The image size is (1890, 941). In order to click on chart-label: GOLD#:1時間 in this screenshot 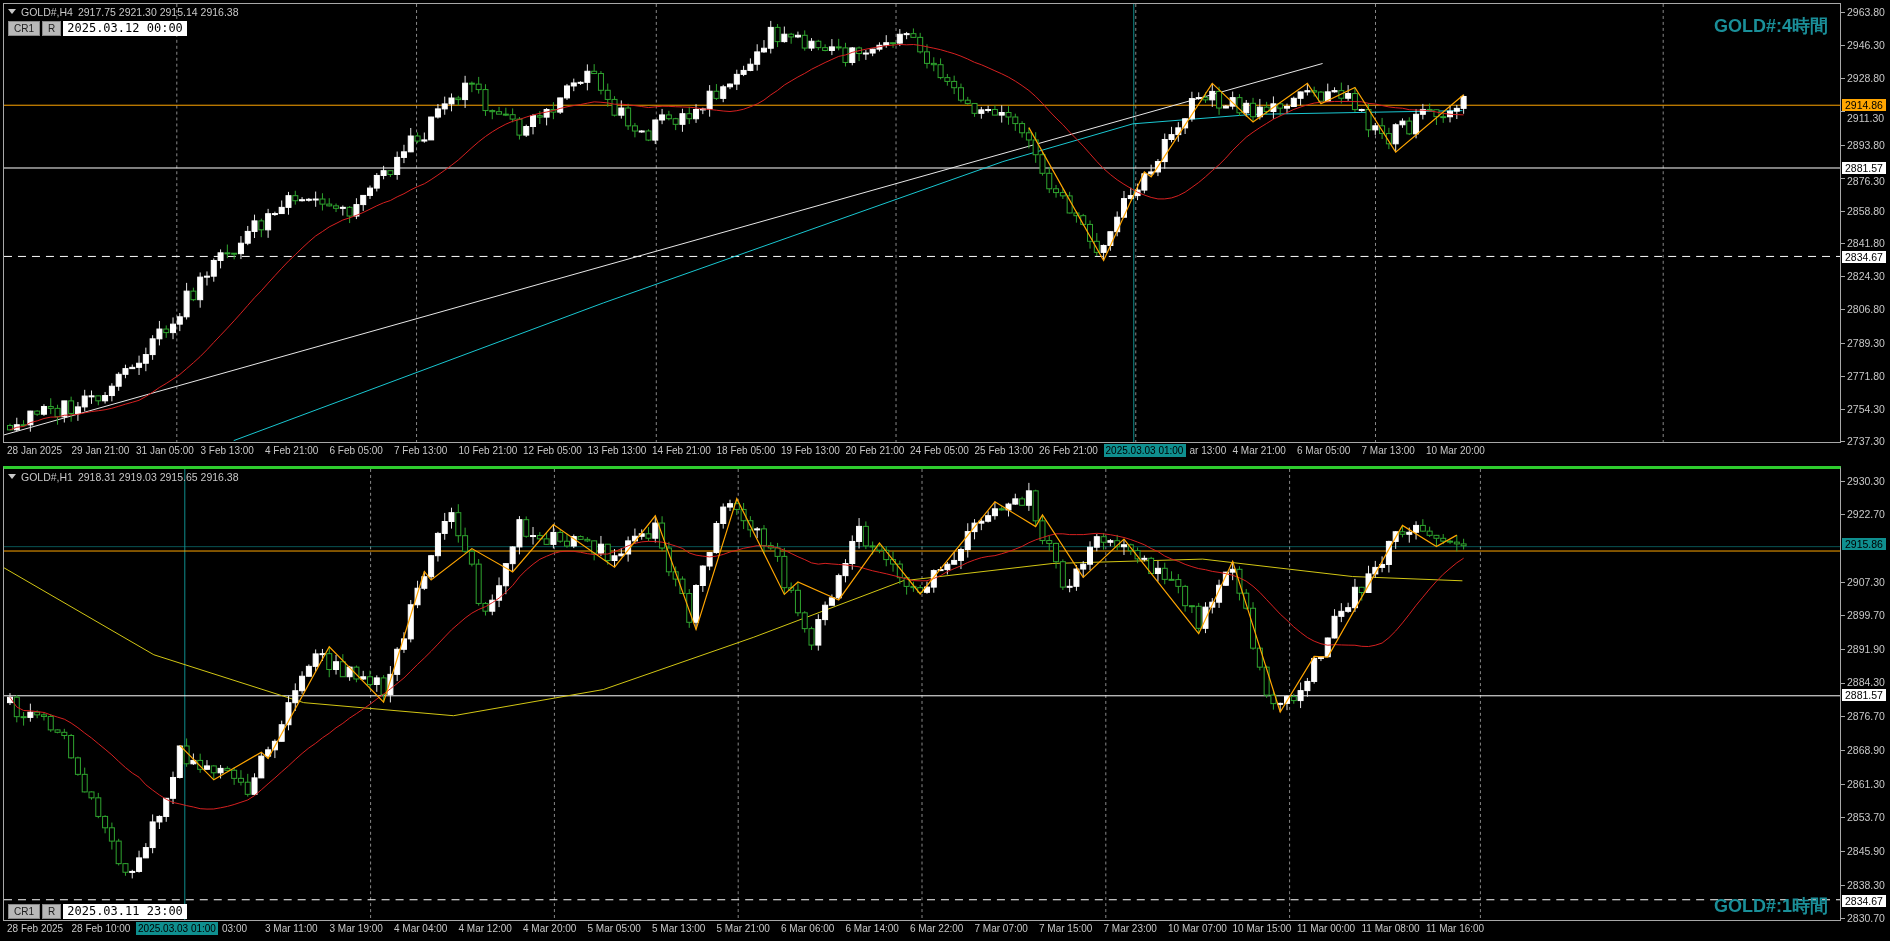, I will do `click(1771, 906)`.